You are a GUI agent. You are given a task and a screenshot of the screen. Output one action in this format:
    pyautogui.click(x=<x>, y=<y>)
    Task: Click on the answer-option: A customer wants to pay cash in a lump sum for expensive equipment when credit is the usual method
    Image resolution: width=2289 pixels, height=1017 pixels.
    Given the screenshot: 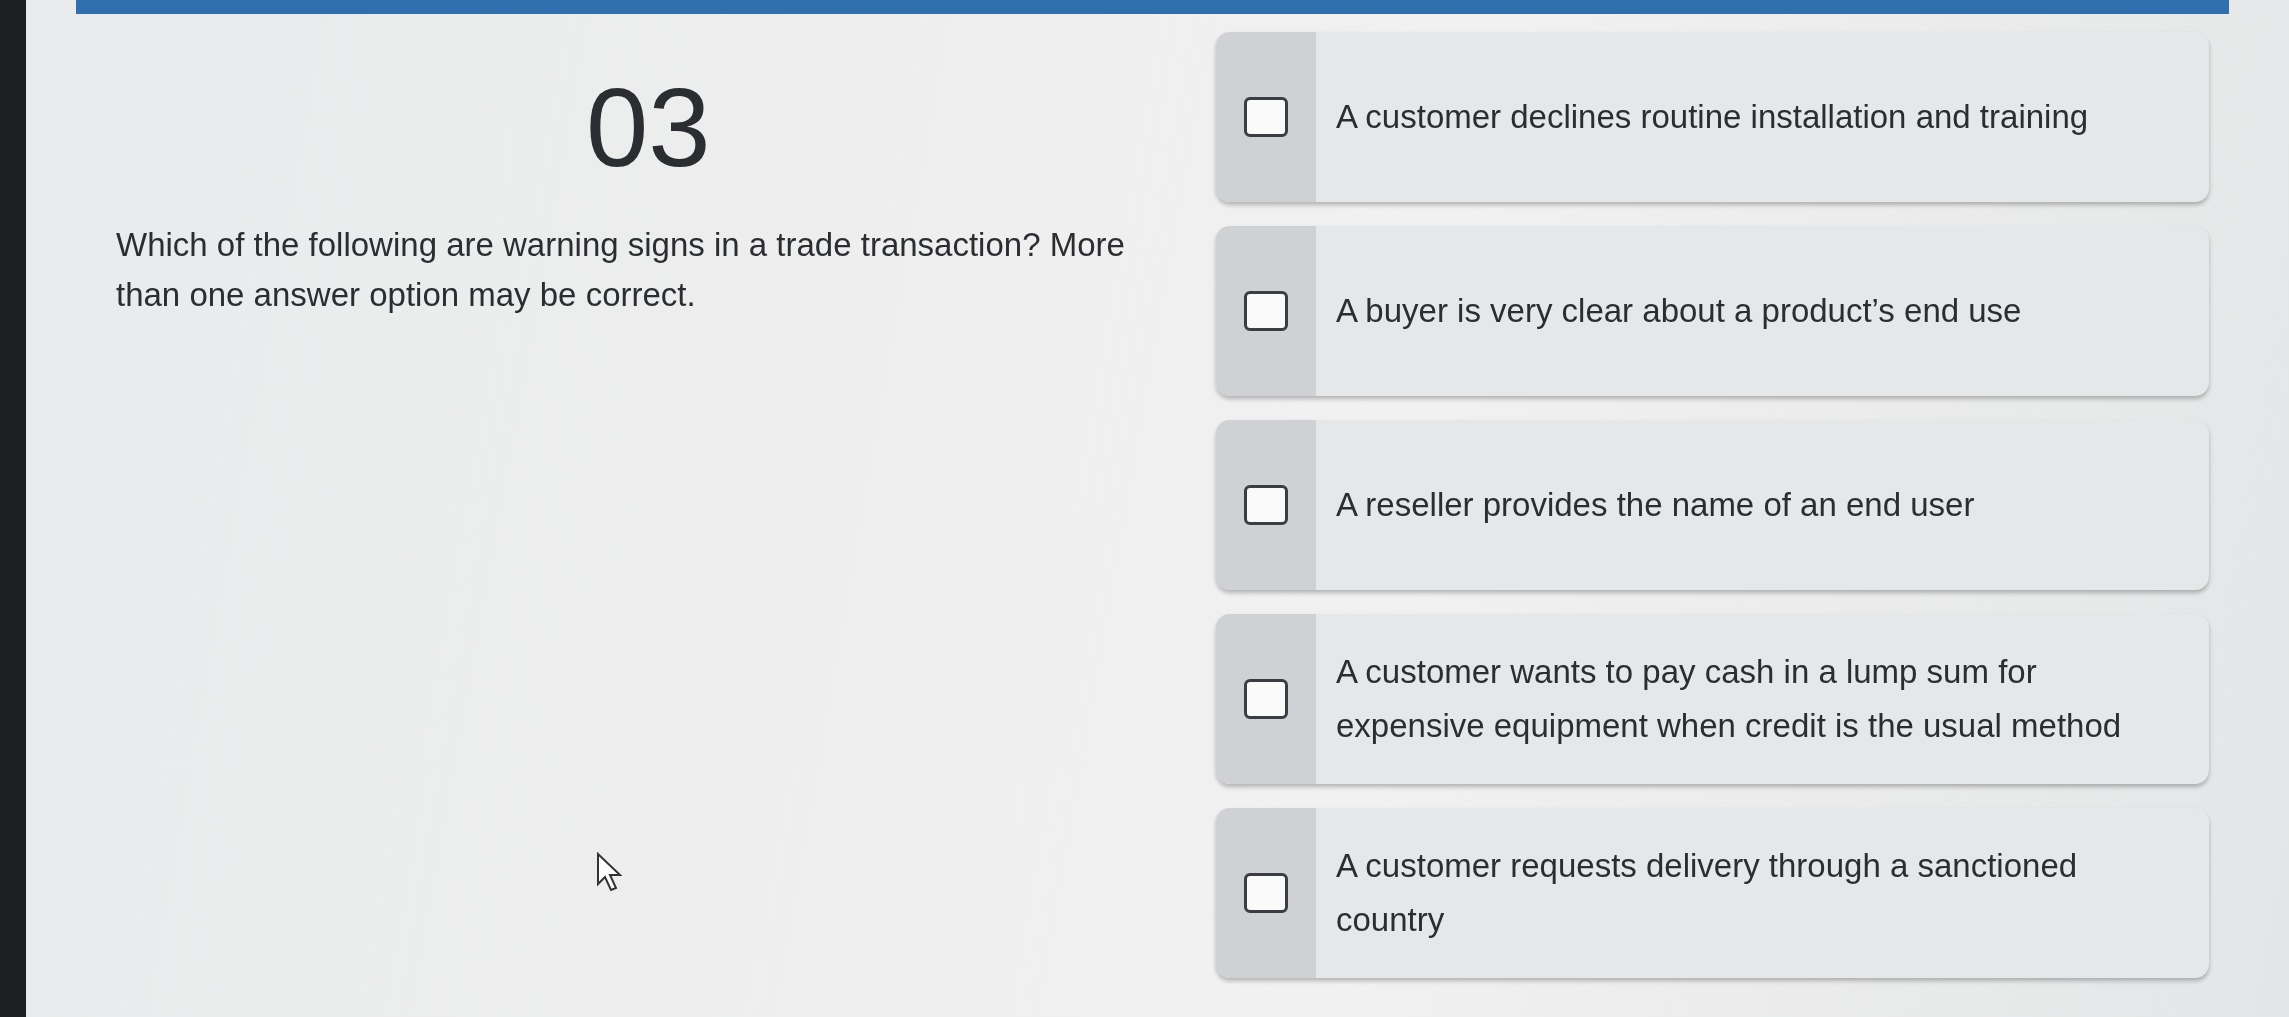 What is the action you would take?
    pyautogui.click(x=1712, y=699)
    